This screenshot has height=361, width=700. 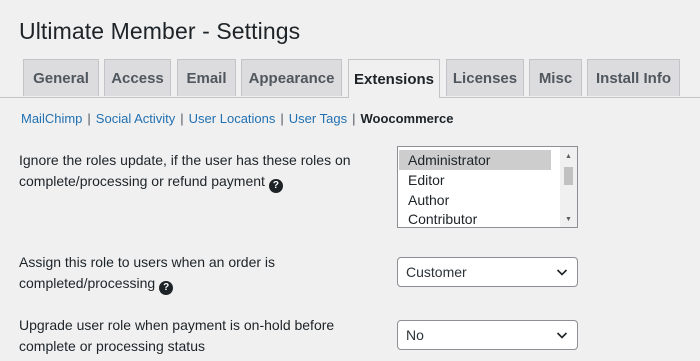 I want to click on scrollbar-thumb, so click(x=568, y=176).